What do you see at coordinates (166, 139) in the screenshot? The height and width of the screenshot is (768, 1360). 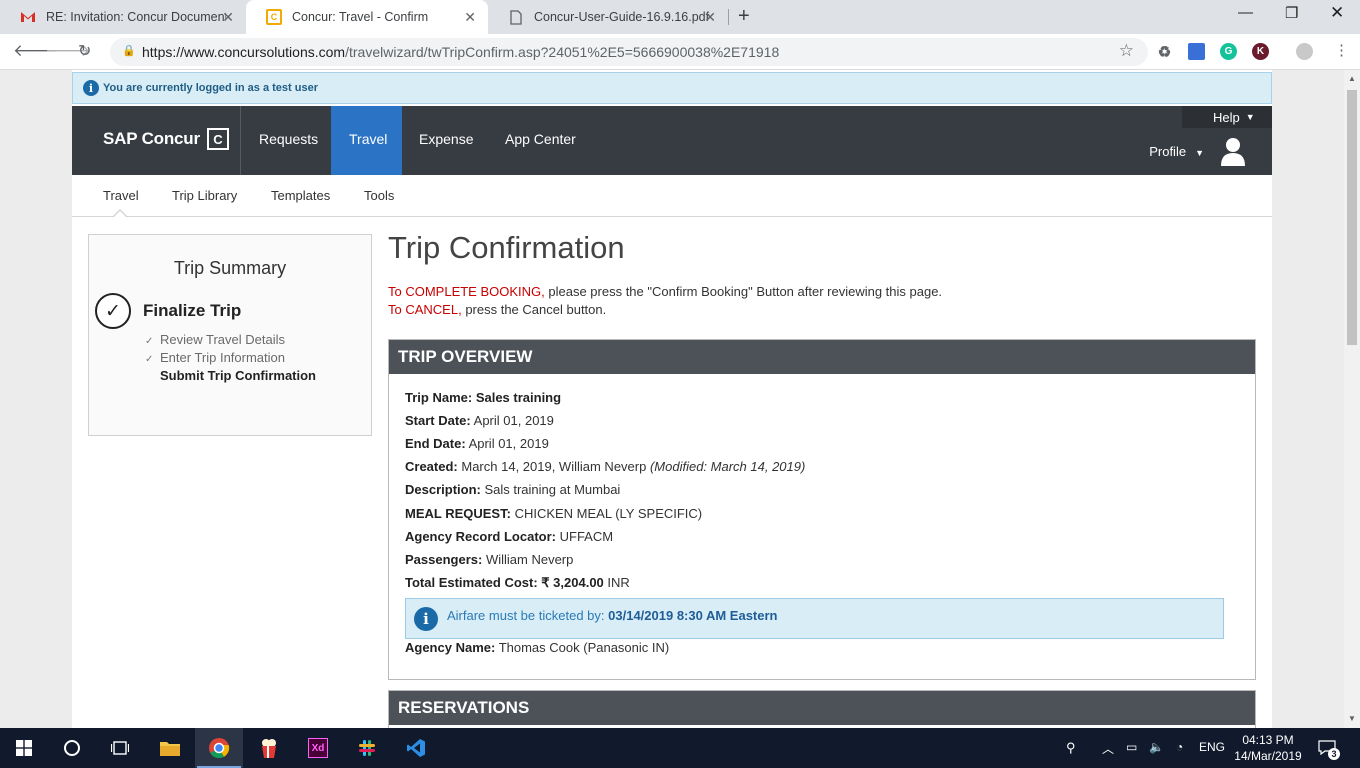 I see `sap-concur-logo: SAP Concur C` at bounding box center [166, 139].